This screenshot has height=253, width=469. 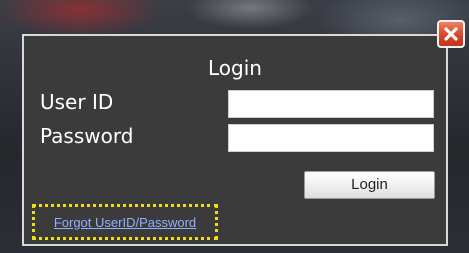 I want to click on password-label: Password, so click(x=87, y=136).